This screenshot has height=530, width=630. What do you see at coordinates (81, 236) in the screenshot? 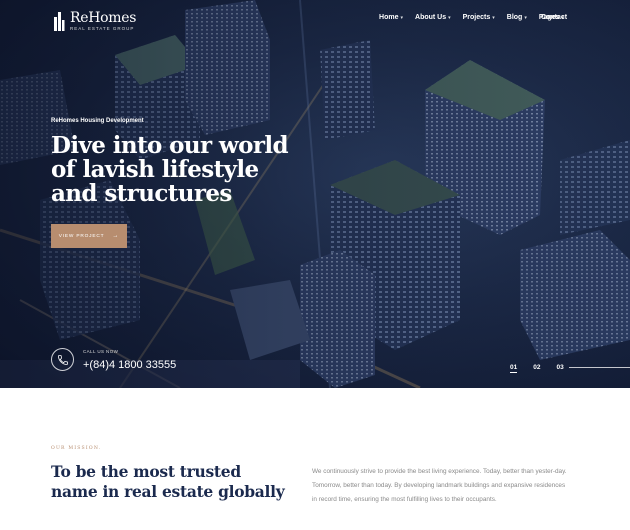
I see `view-project-label: VIEW PROJECT` at bounding box center [81, 236].